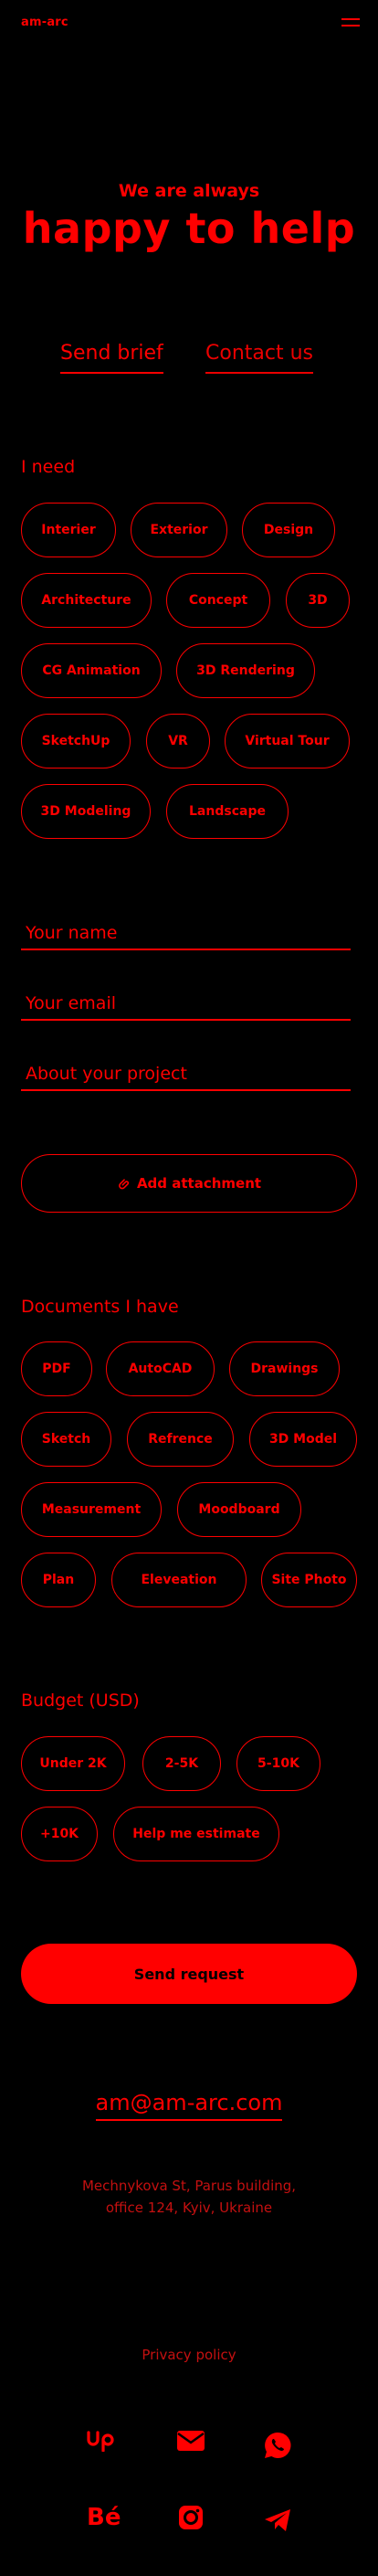 The width and height of the screenshot is (378, 2576). Describe the element at coordinates (239, 1509) in the screenshot. I see `doc-moodboard: Moodboard` at that location.